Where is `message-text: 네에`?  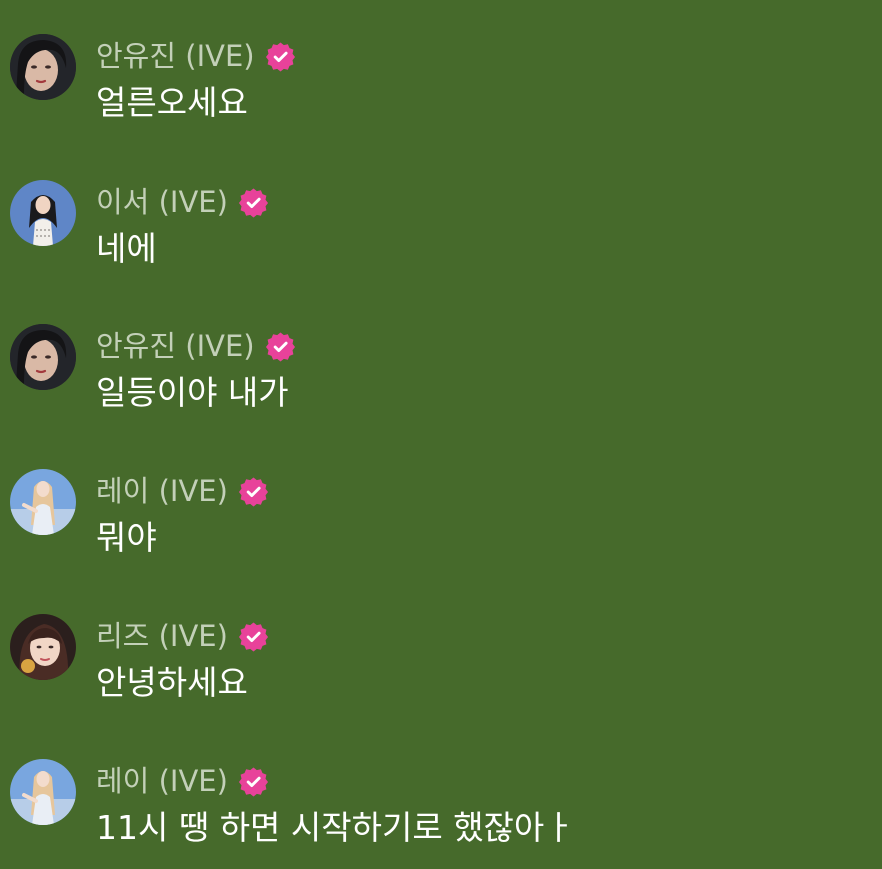
message-text: 네에 is located at coordinates (126, 248).